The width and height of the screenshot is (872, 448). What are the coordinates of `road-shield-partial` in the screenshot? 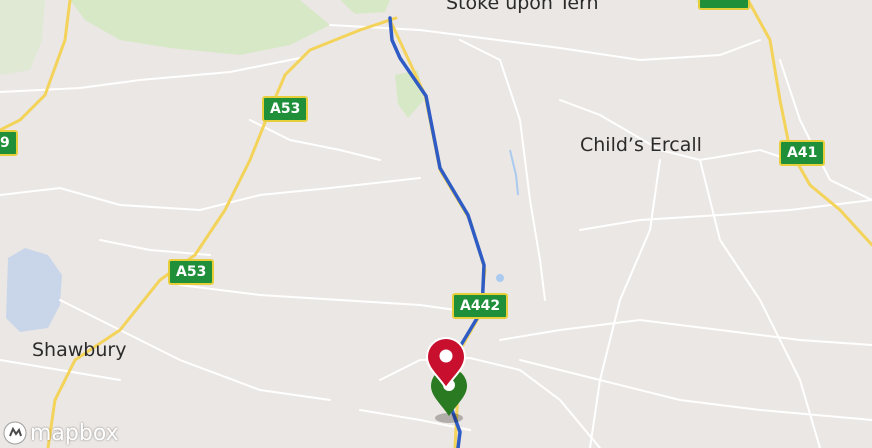 It's located at (724, 5).